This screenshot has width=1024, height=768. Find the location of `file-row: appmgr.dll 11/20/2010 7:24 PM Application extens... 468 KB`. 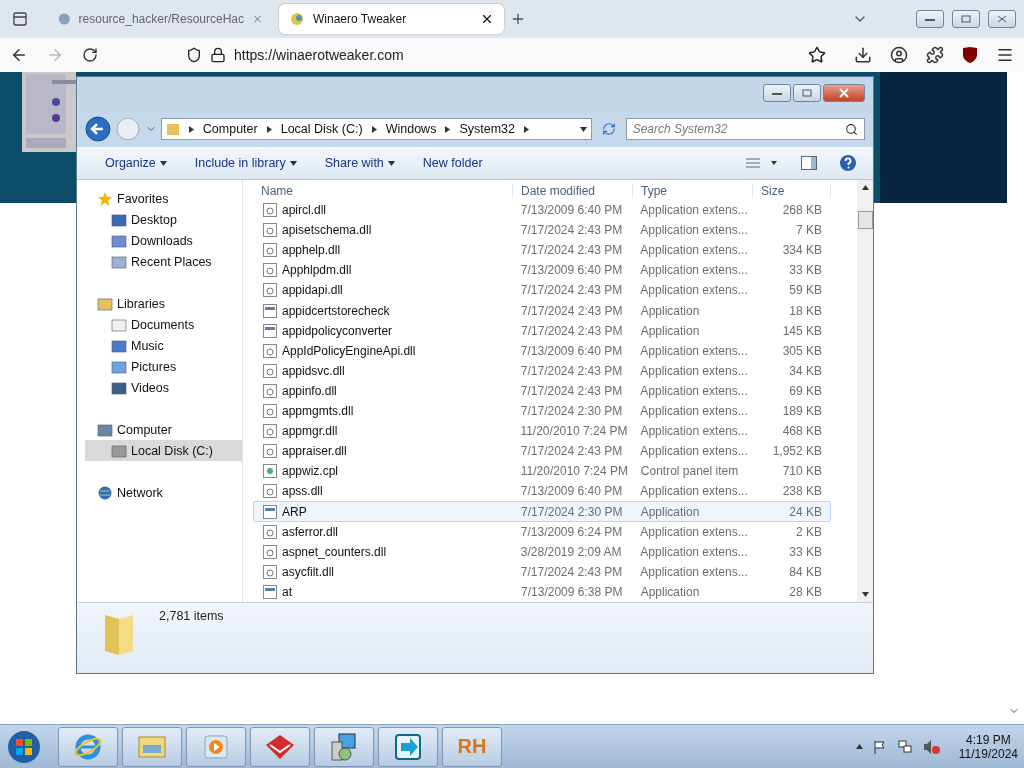

file-row: appmgr.dll 11/20/2010 7:24 PM Application extens... 468 KB is located at coordinates (542, 431).